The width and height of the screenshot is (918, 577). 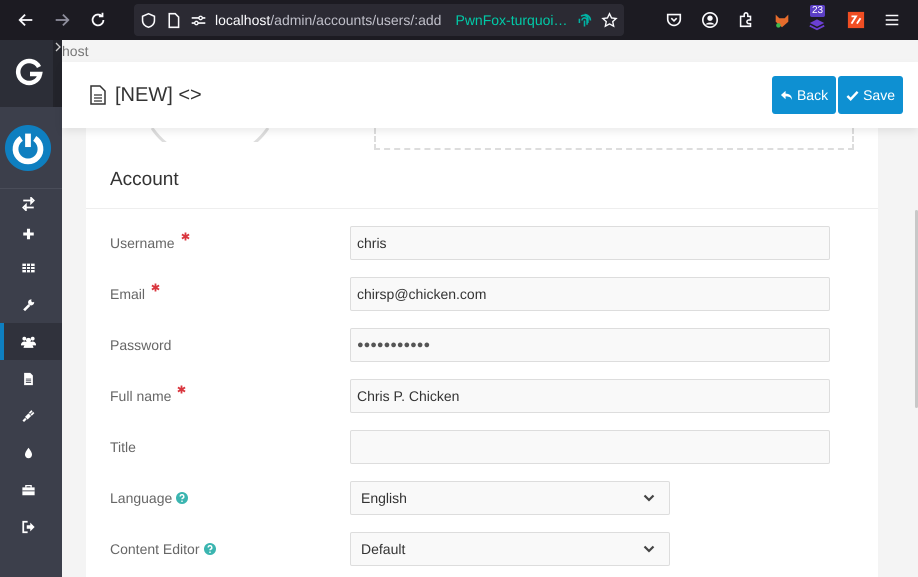 What do you see at coordinates (590, 294) in the screenshot?
I see `input-field: chirsp@chicken.com` at bounding box center [590, 294].